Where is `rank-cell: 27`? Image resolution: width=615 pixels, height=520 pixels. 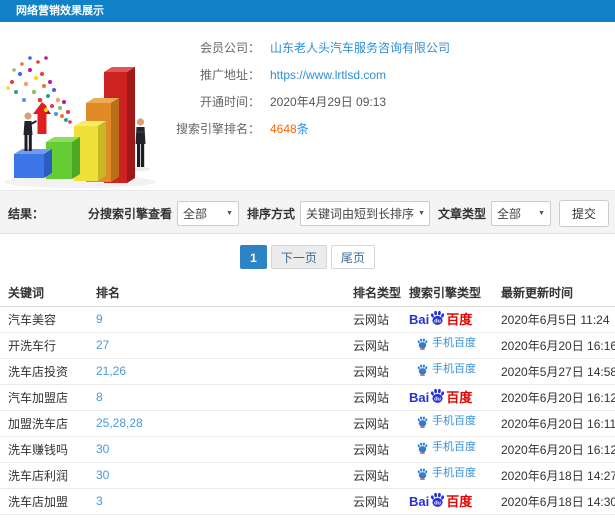
rank-cell: 27 is located at coordinates (216, 345).